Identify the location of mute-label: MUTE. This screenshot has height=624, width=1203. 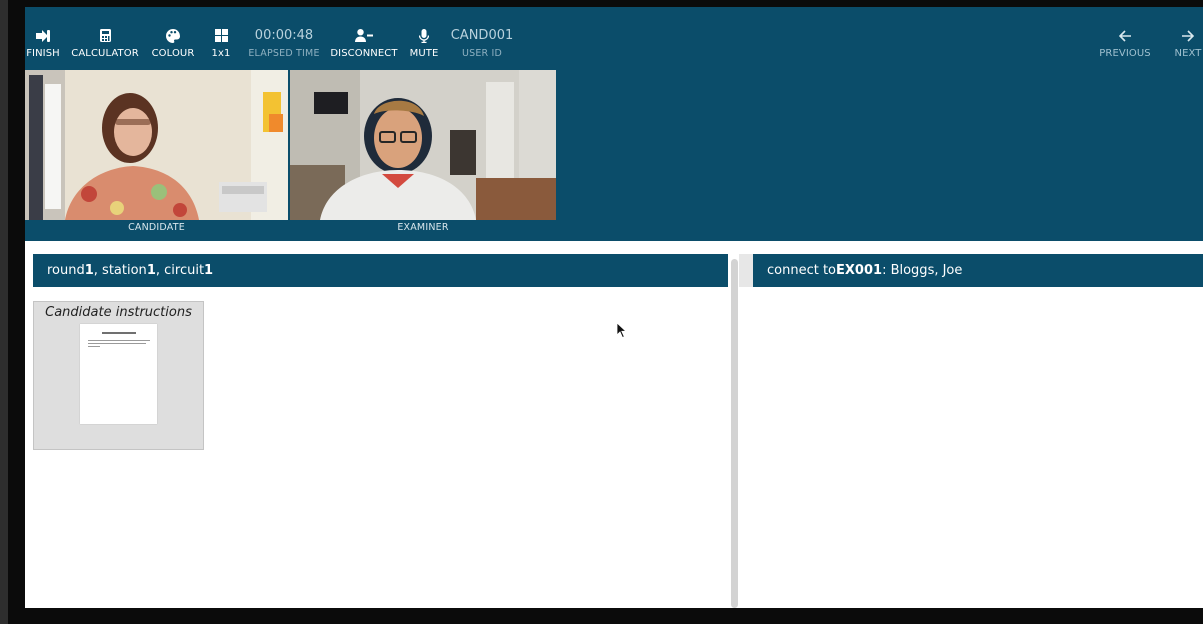
(424, 53).